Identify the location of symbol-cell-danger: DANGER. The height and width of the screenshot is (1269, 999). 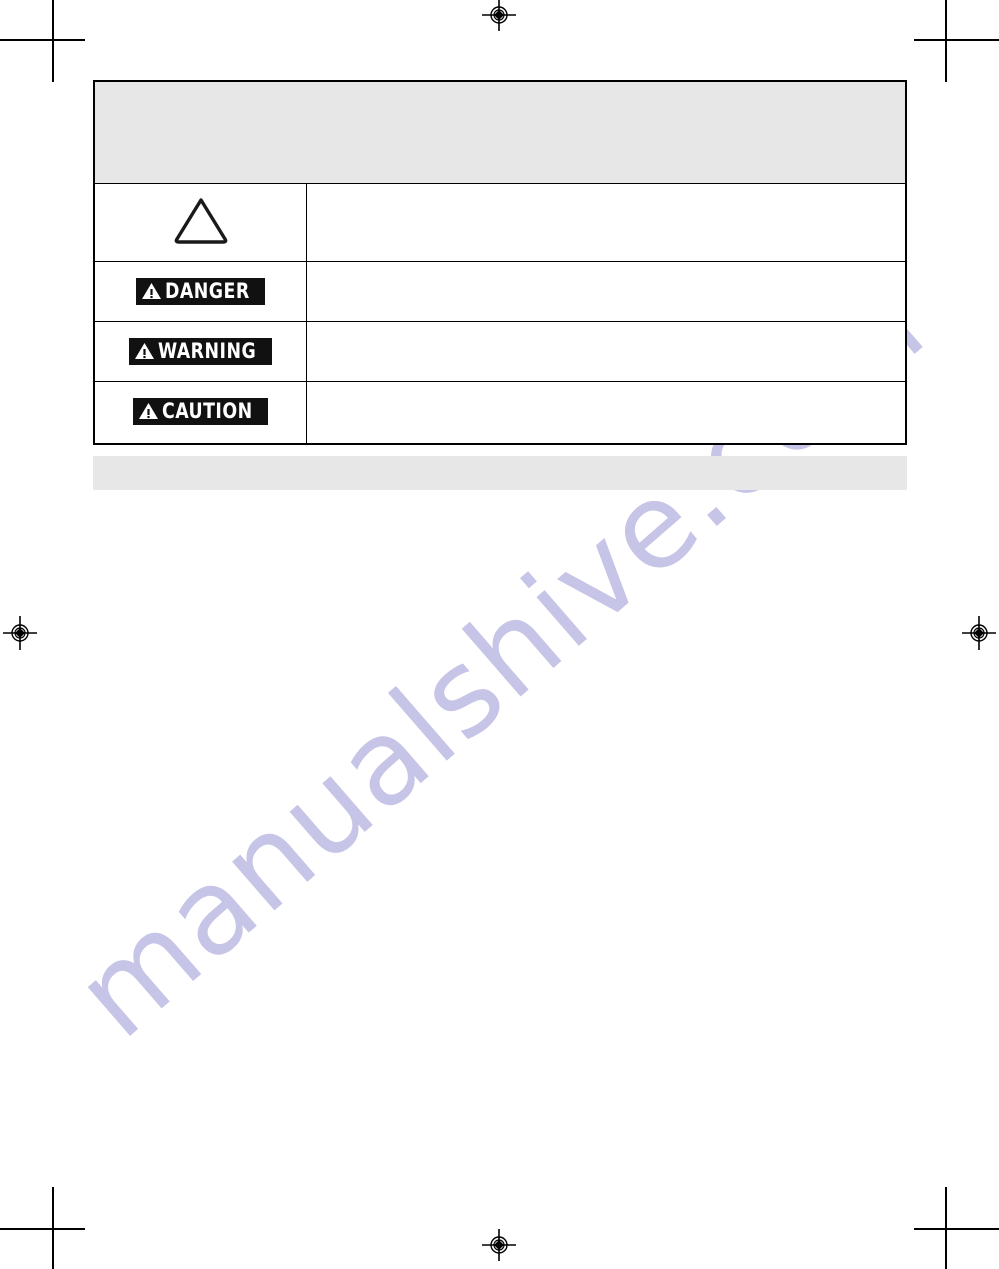
(200, 291).